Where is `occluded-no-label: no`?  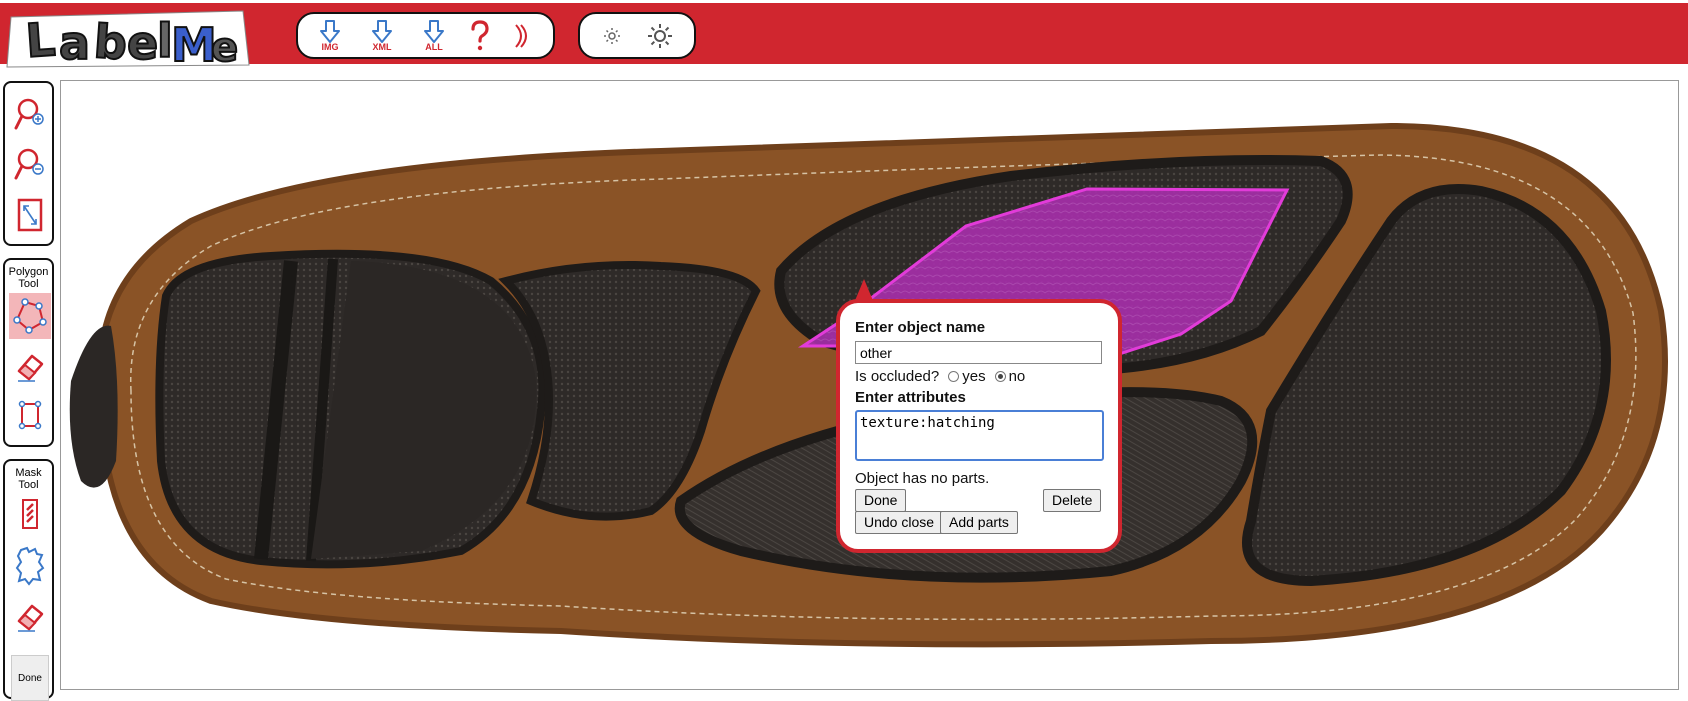
occluded-no-label: no is located at coordinates (1017, 376).